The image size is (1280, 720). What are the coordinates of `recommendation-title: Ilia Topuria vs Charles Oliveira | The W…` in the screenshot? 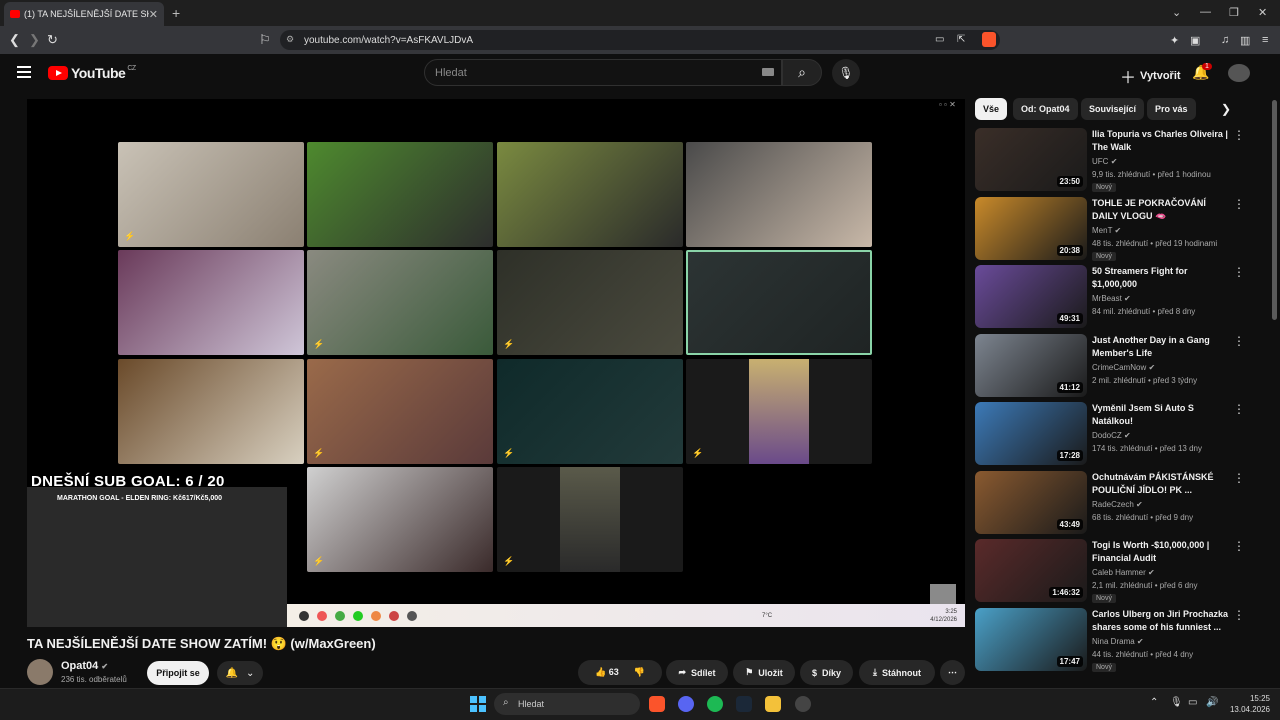 It's located at (1161, 141).